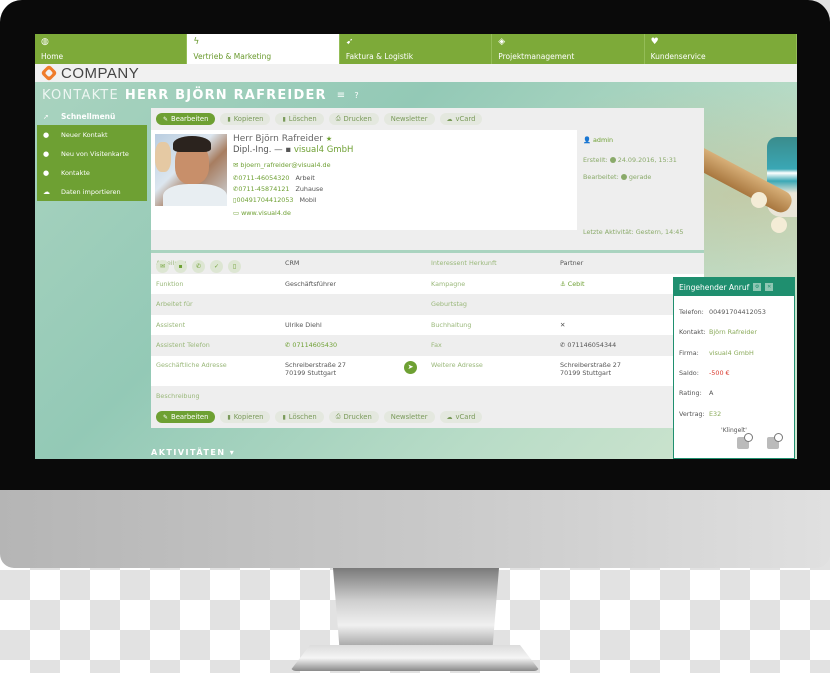 Image resolution: width=830 pixels, height=673 pixels. What do you see at coordinates (769, 287) in the screenshot?
I see `close-icon: ✕` at bounding box center [769, 287].